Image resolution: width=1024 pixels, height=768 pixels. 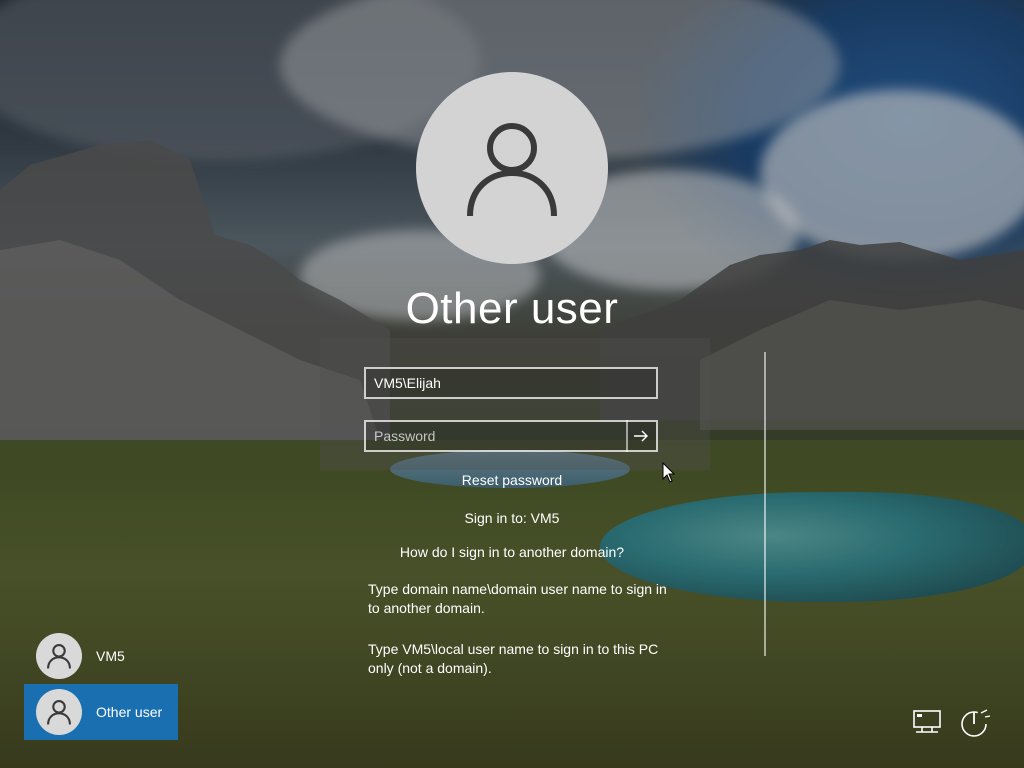 What do you see at coordinates (511, 383) in the screenshot?
I see `username-input: VM5\Elijah` at bounding box center [511, 383].